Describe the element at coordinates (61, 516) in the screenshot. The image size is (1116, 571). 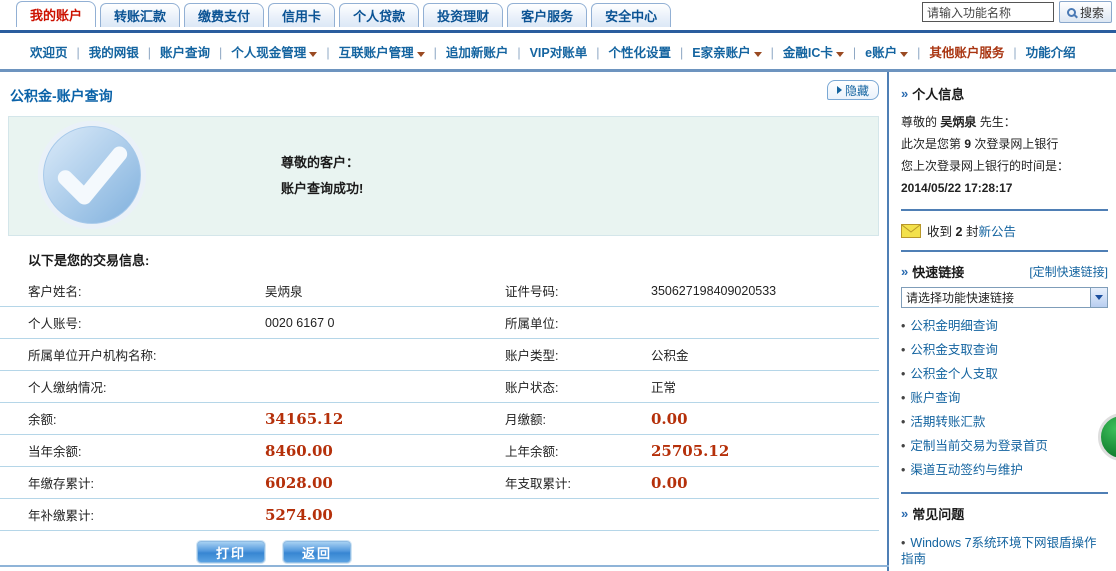
I see `row-label: 年补缴累计:` at that location.